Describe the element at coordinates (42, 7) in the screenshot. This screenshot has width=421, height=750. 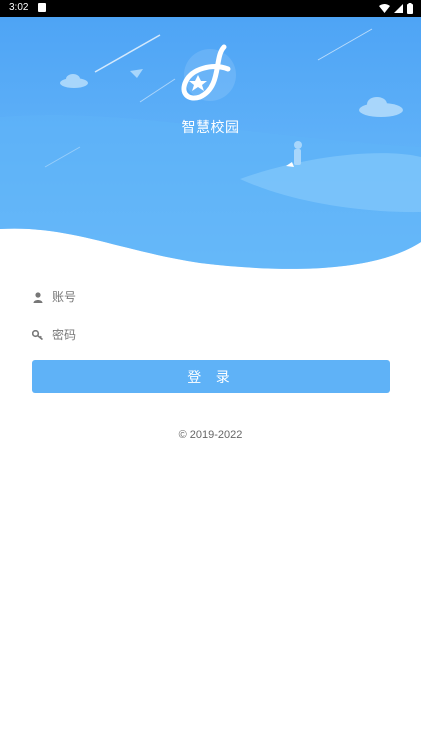
I see `notification-icon` at that location.